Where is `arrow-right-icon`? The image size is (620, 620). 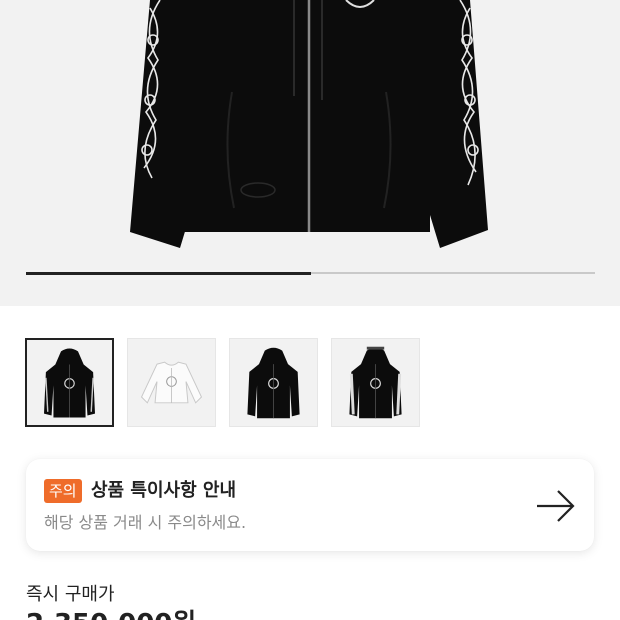 arrow-right-icon is located at coordinates (556, 506).